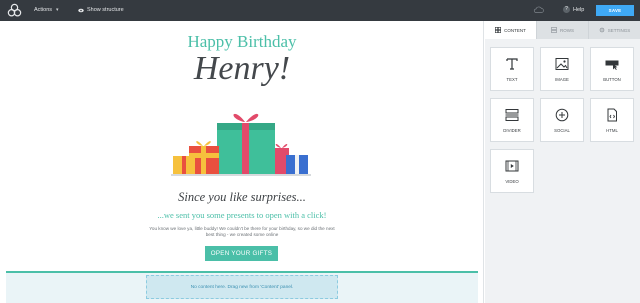 Image resolution: width=640 pixels, height=303 pixels. I want to click on content-block-button: BUTTON, so click(612, 69).